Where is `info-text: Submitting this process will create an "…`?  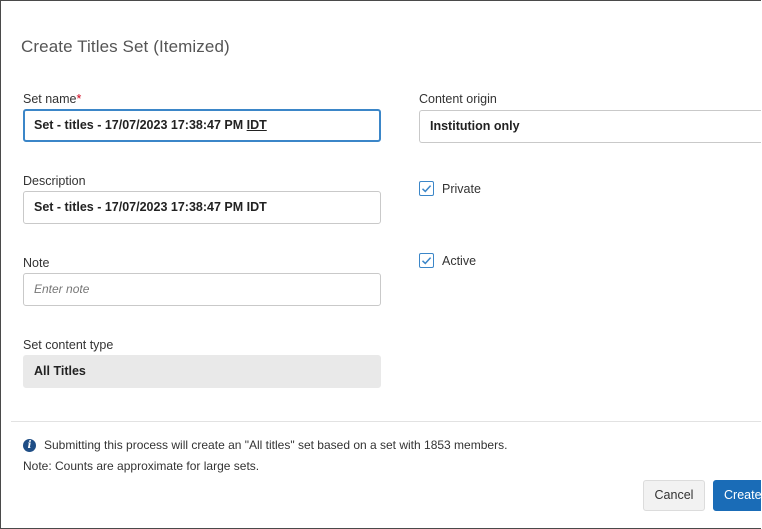
info-text: Submitting this process will create an "… is located at coordinates (276, 445).